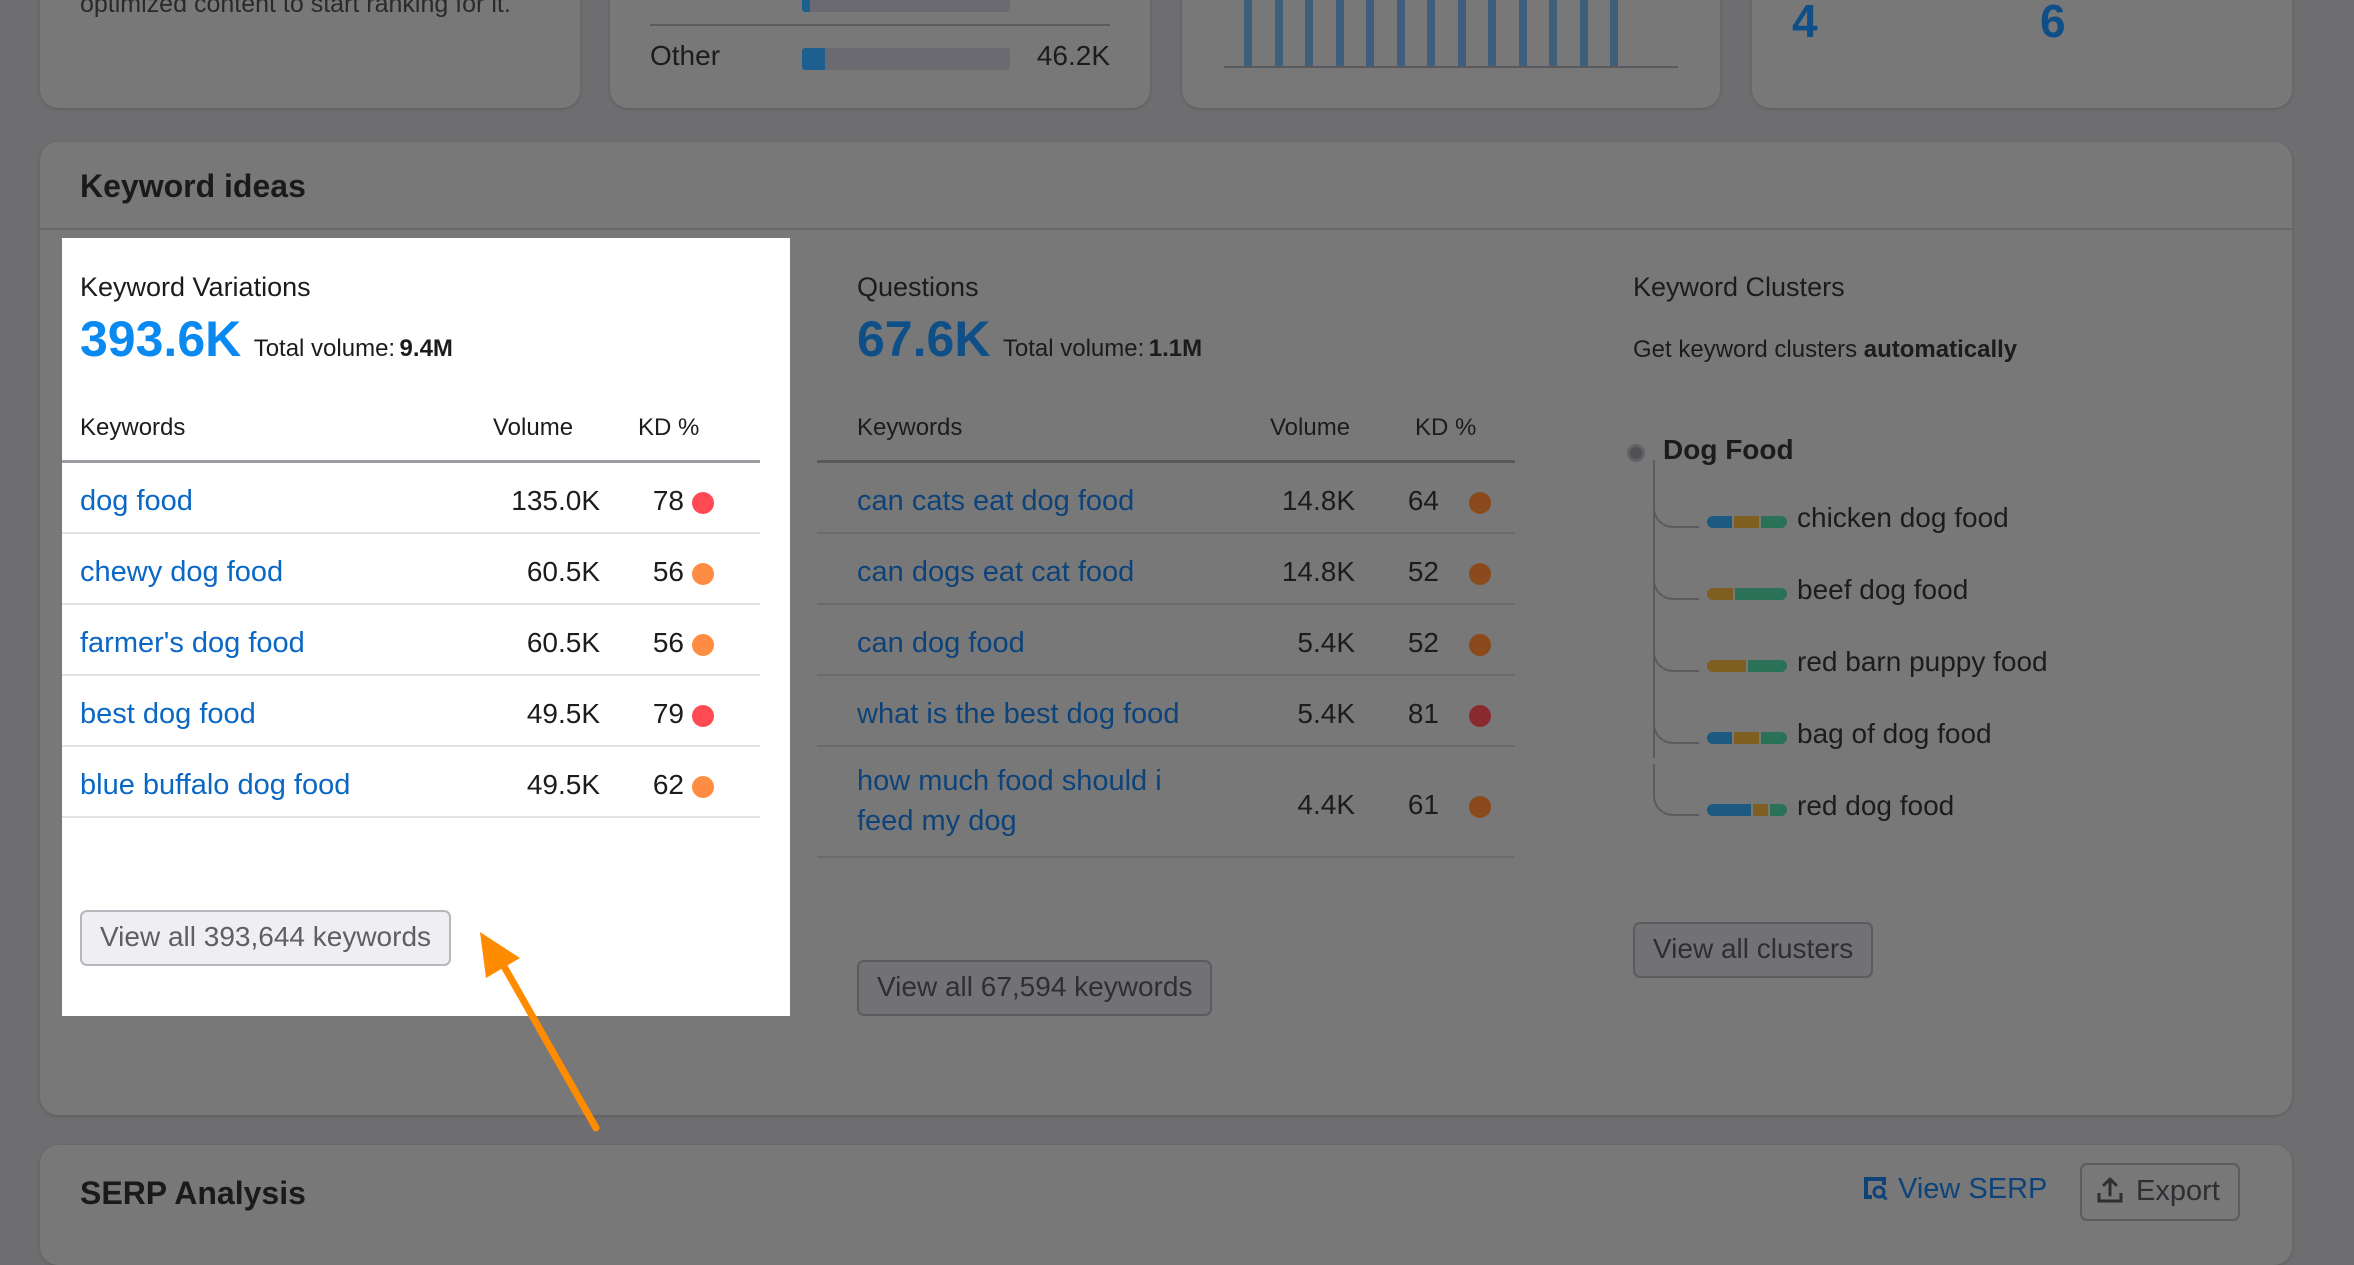 Image resolution: width=2354 pixels, height=1265 pixels. I want to click on keyword-link: can dogs eat cat food, so click(995, 572).